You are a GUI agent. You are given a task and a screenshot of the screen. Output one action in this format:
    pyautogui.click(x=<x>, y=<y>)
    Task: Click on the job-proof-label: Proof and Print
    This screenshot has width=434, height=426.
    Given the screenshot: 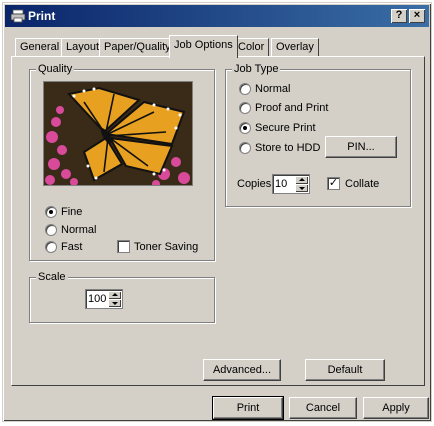 What is the action you would take?
    pyautogui.click(x=292, y=108)
    